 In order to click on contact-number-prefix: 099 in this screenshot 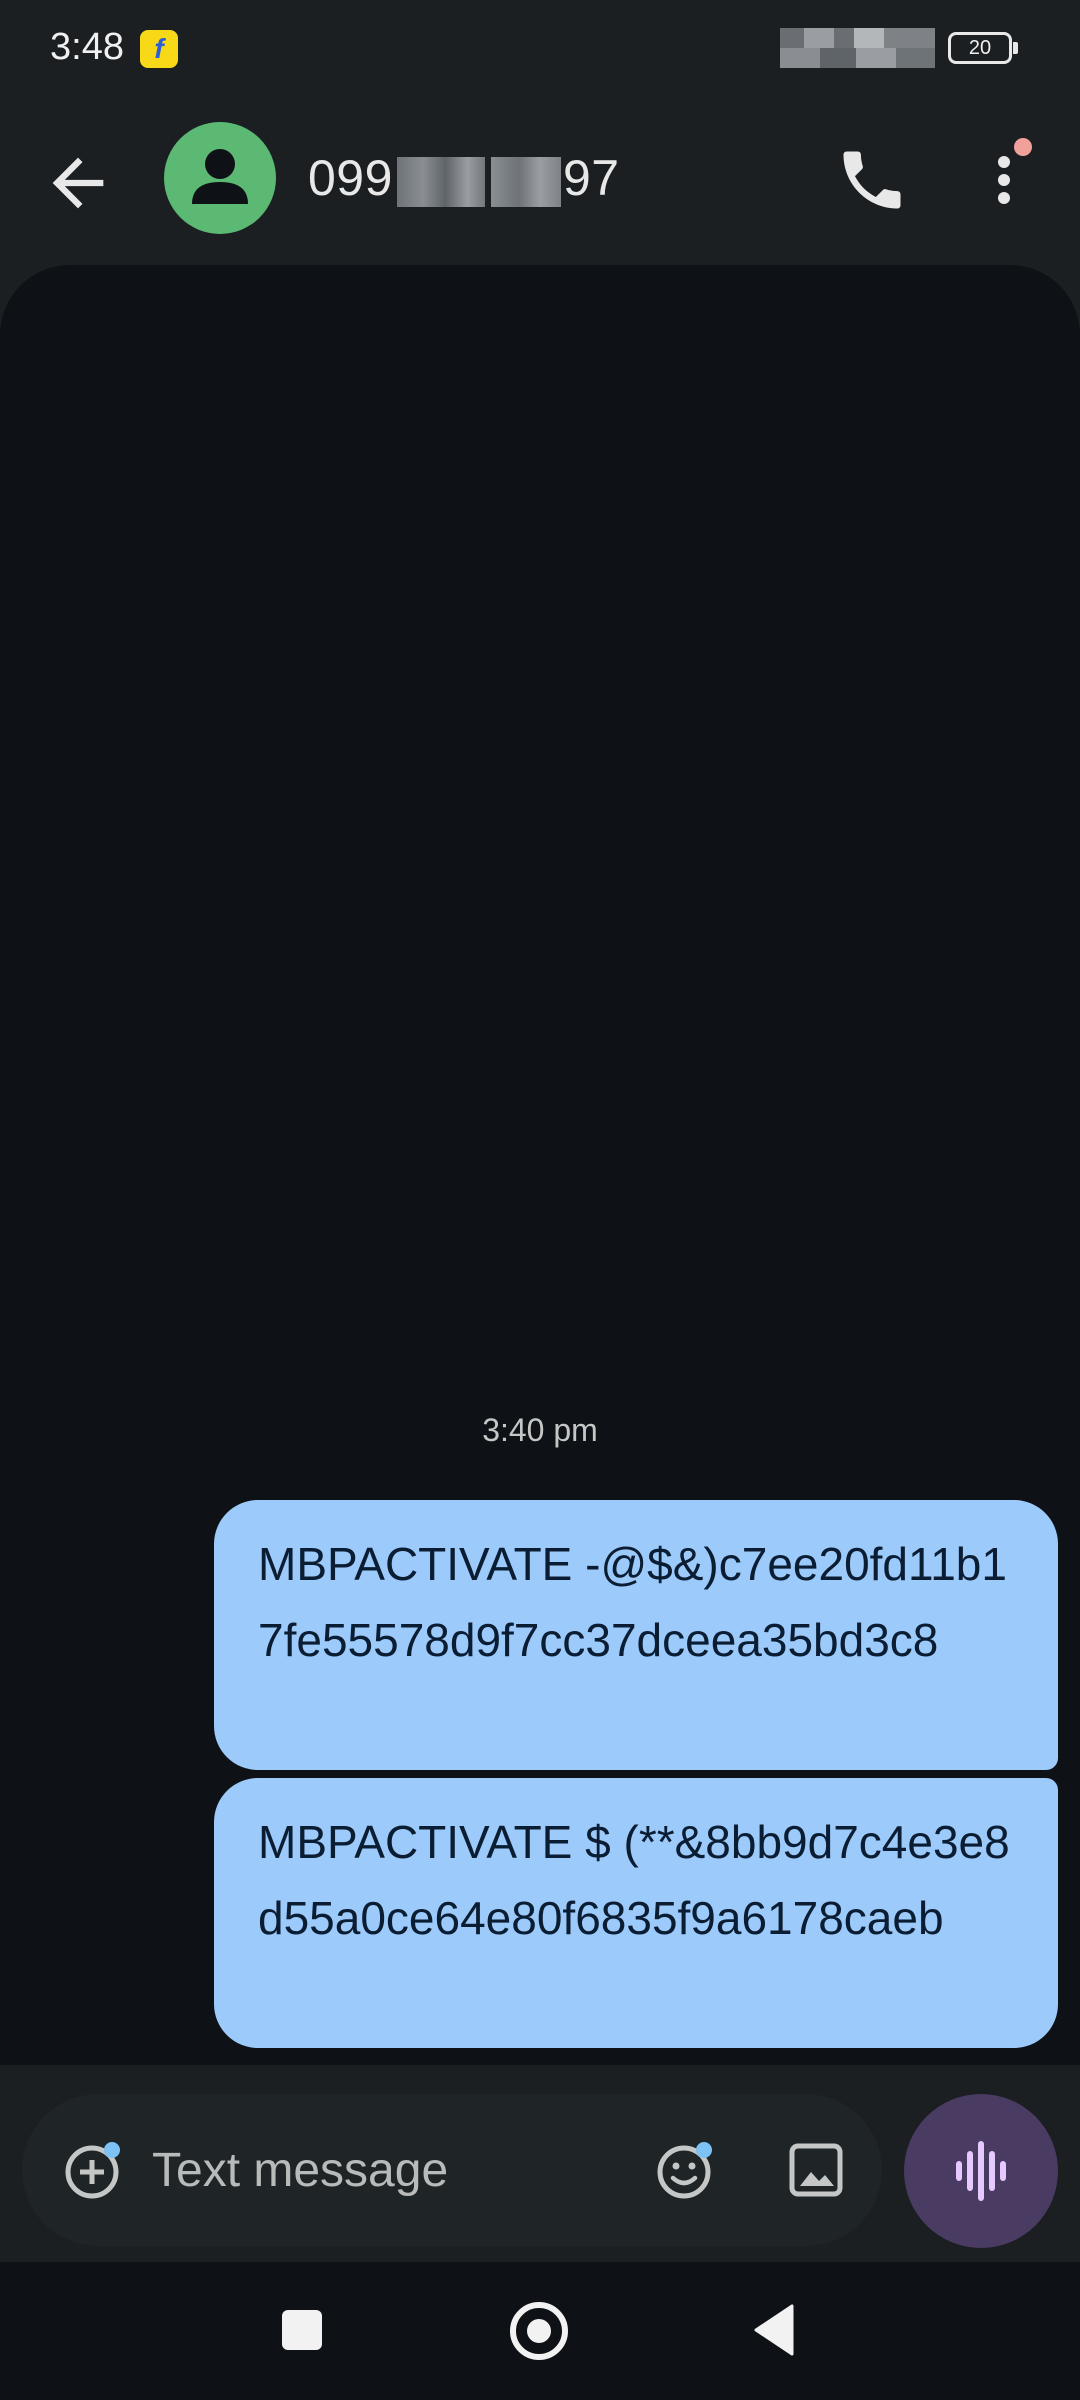, I will do `click(350, 178)`.